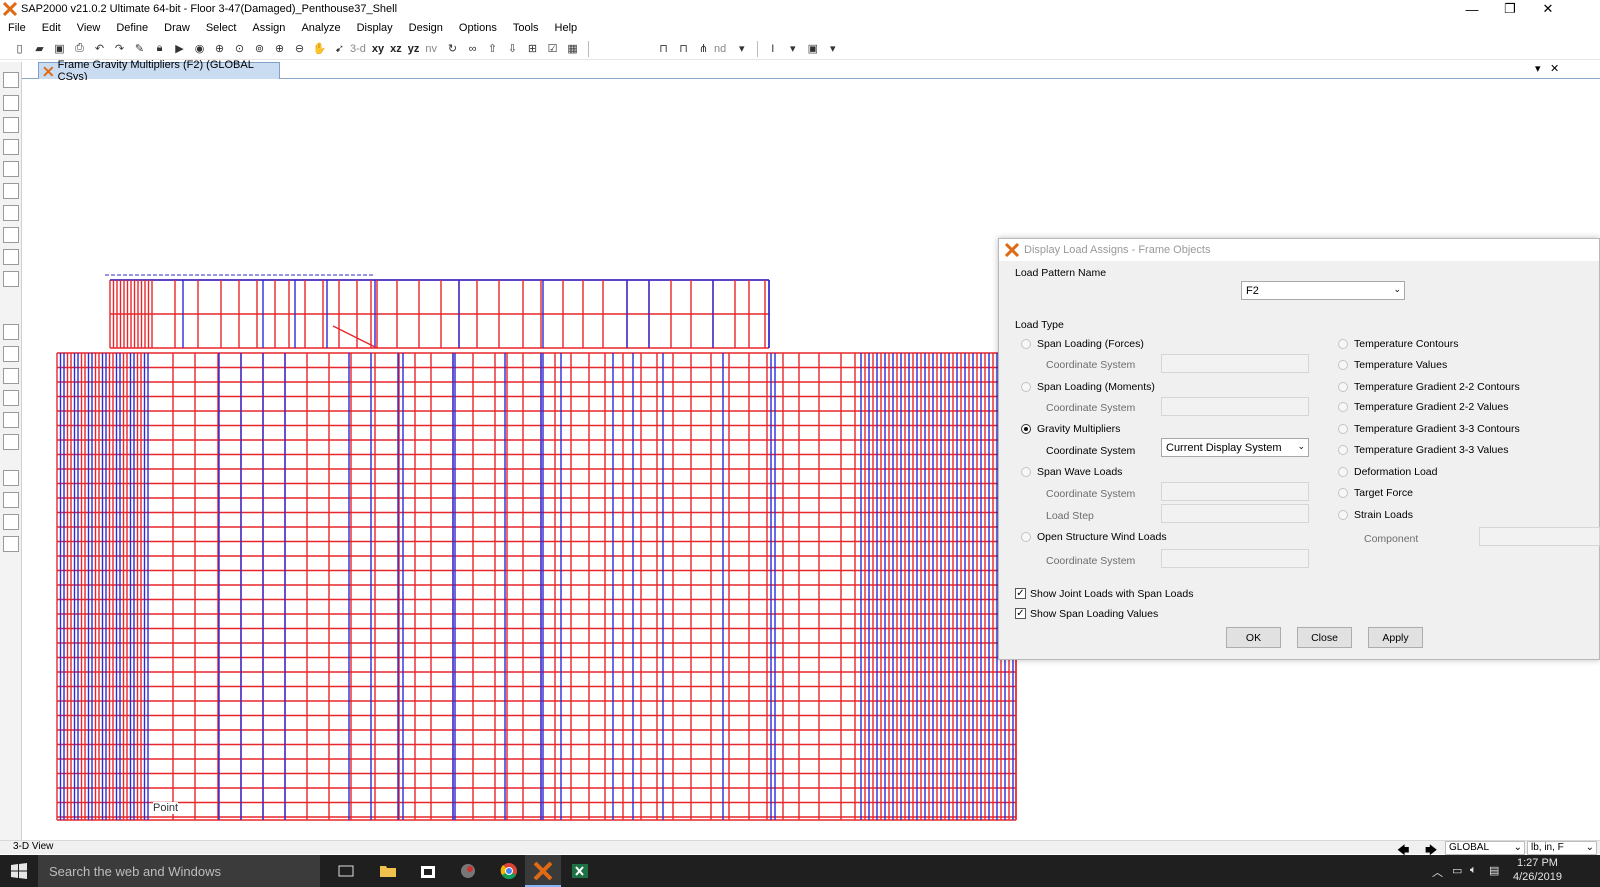 The image size is (1600, 887). What do you see at coordinates (532, 49) in the screenshot?
I see `object-shrink-icon: ⊞` at bounding box center [532, 49].